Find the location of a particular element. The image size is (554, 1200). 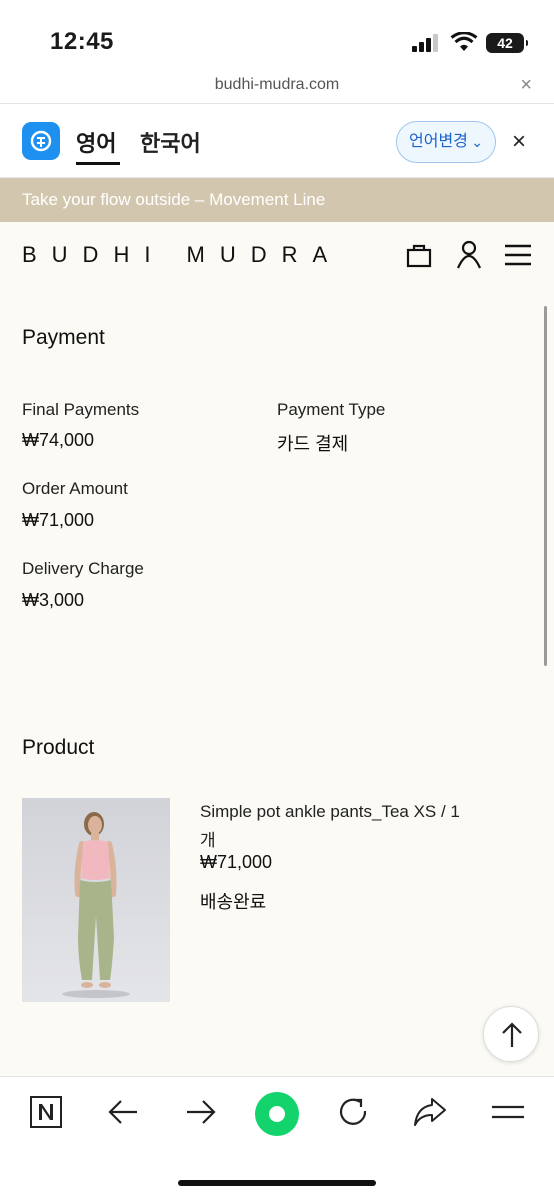

delivery-status: 배송완료 is located at coordinates (233, 902).